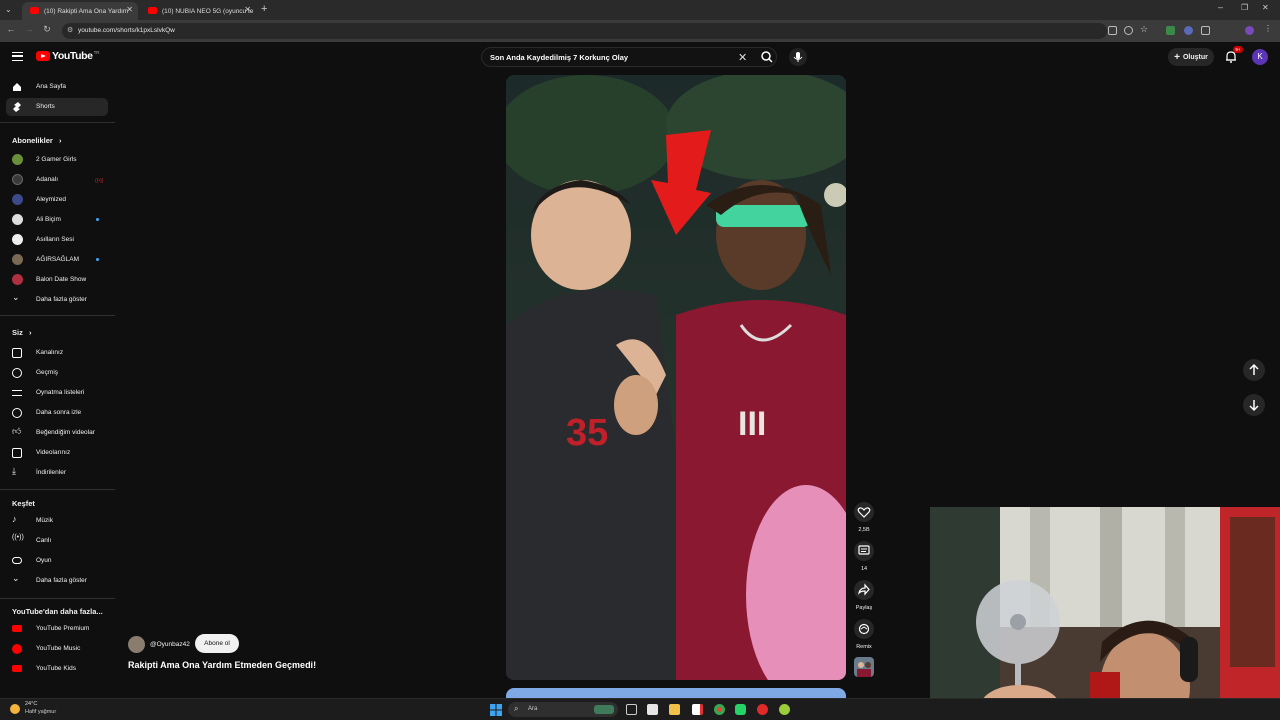 The image size is (1280, 720). I want to click on extension-puzzle-icon, so click(1205, 30).